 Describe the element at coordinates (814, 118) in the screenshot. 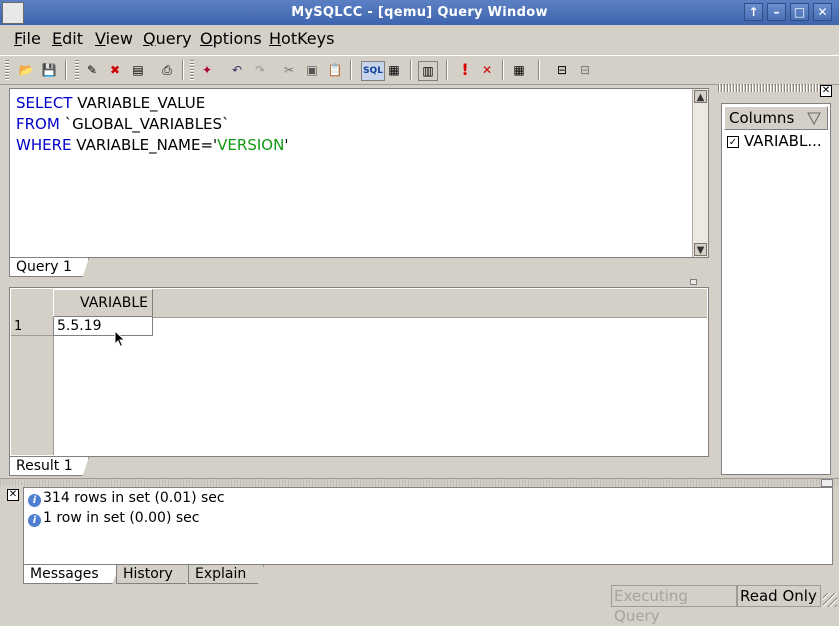

I see `sort-triangle-icon` at that location.